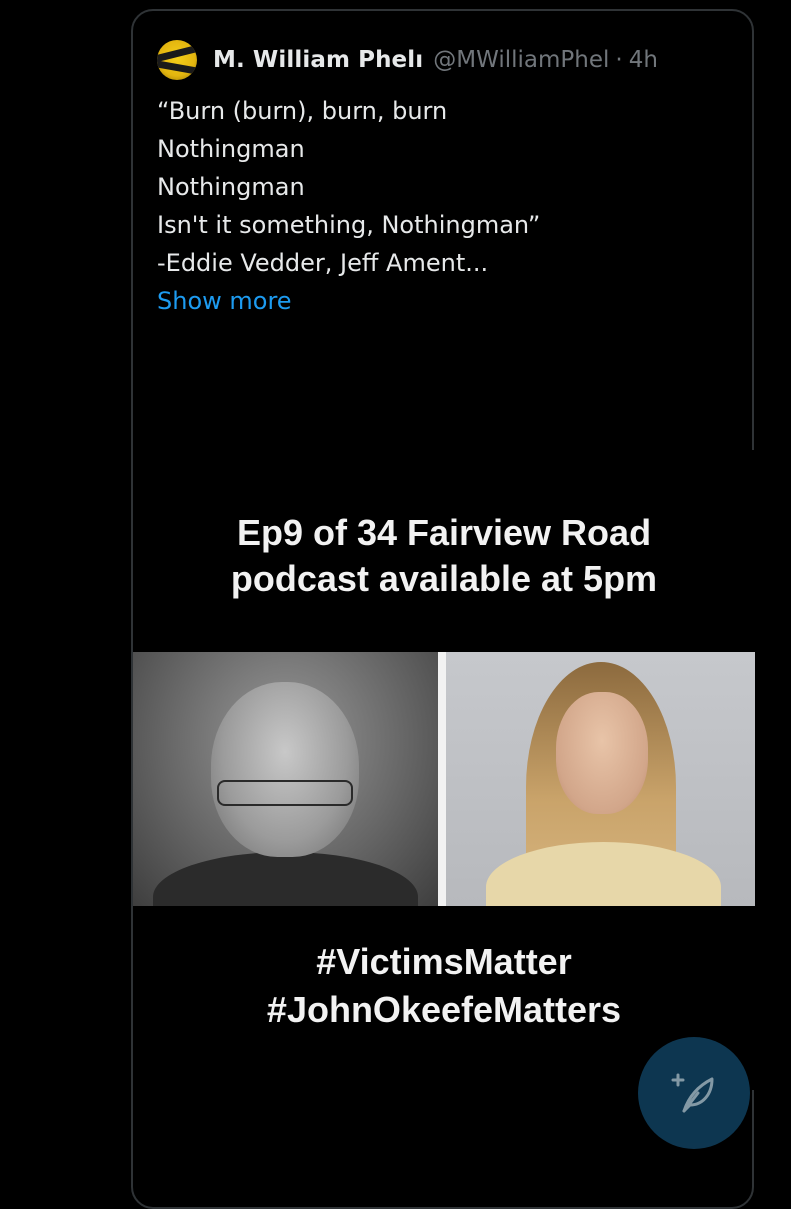 This screenshot has height=1209, width=791. Describe the element at coordinates (444, 986) in the screenshot. I see `media-hashtags: #VictimsMatter #JohnOkeefeMatters` at that location.